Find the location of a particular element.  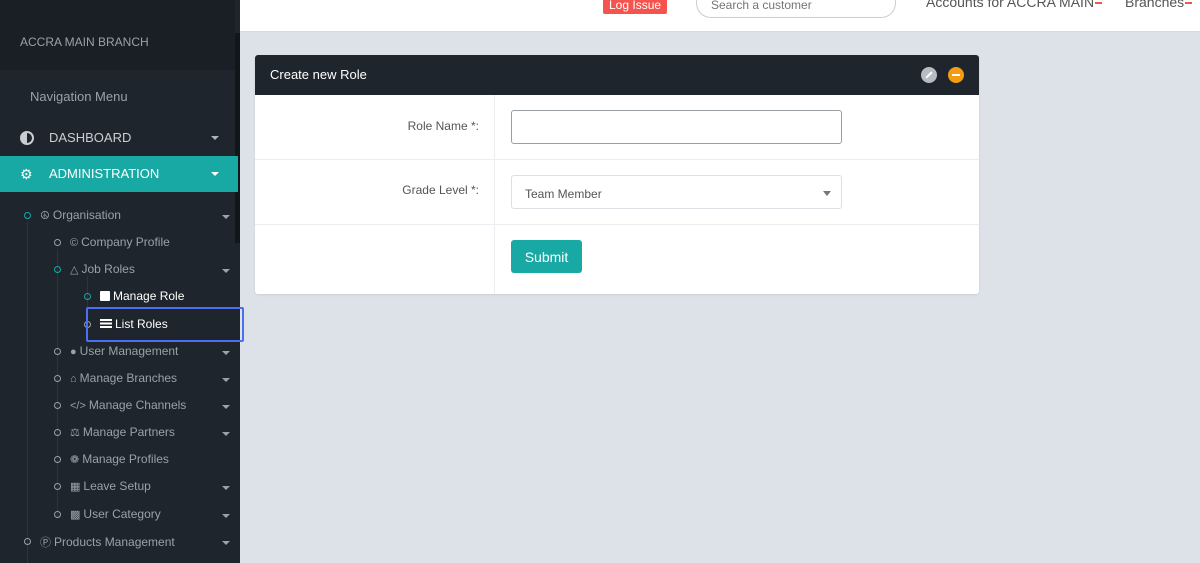

label-column: Role Name *: is located at coordinates (375, 127).